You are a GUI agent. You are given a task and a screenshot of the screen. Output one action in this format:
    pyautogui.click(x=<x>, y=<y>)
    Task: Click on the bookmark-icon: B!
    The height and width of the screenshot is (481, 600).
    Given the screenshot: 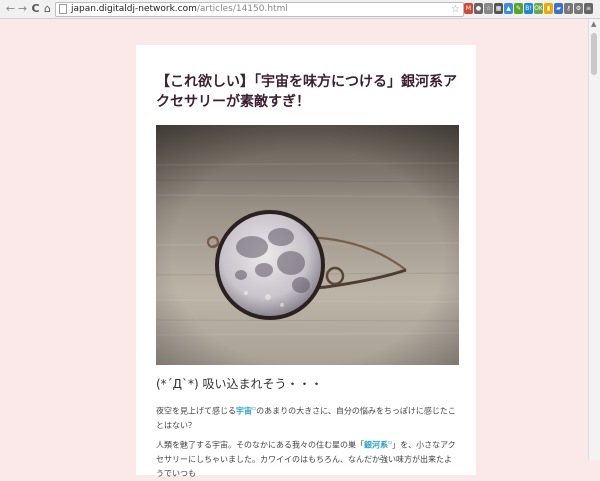 What is the action you would take?
    pyautogui.click(x=528, y=8)
    